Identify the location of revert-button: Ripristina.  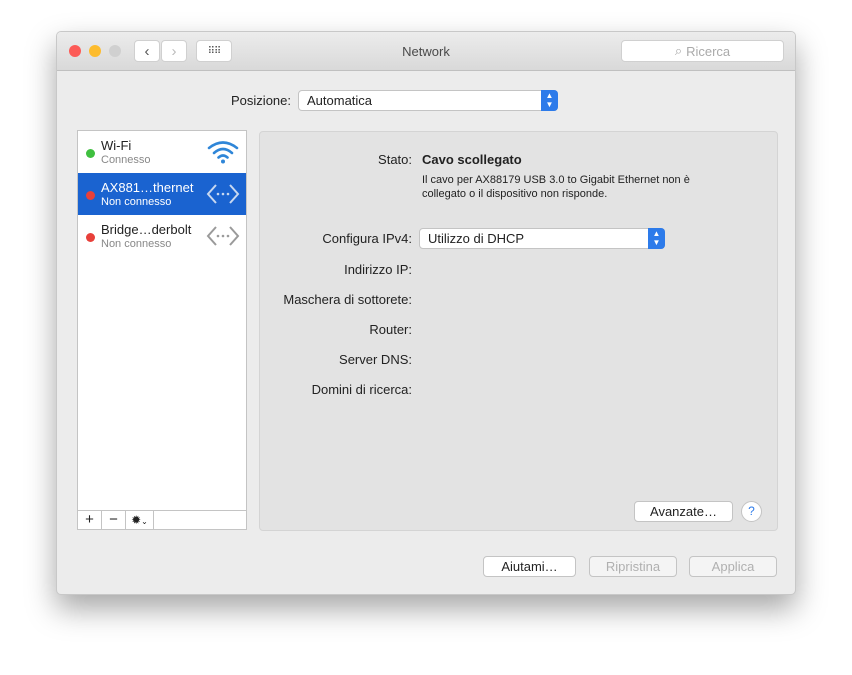
(633, 566).